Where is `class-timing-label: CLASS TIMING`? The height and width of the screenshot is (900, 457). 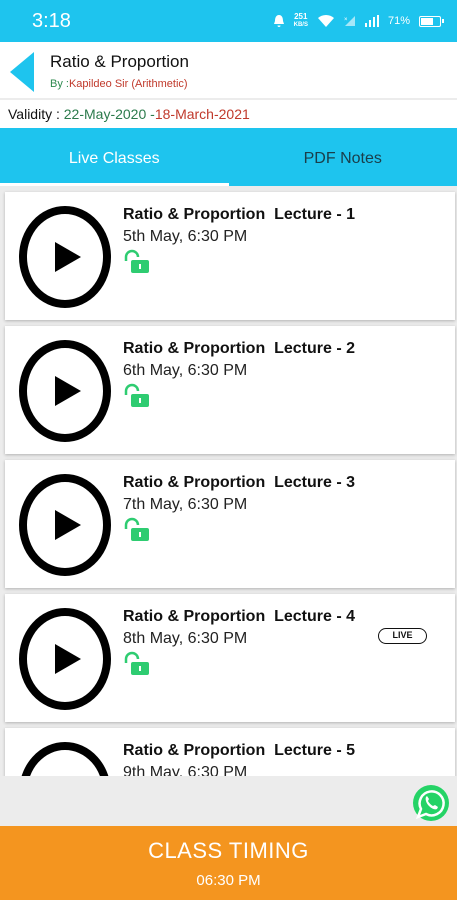 class-timing-label: CLASS TIMING is located at coordinates (228, 850).